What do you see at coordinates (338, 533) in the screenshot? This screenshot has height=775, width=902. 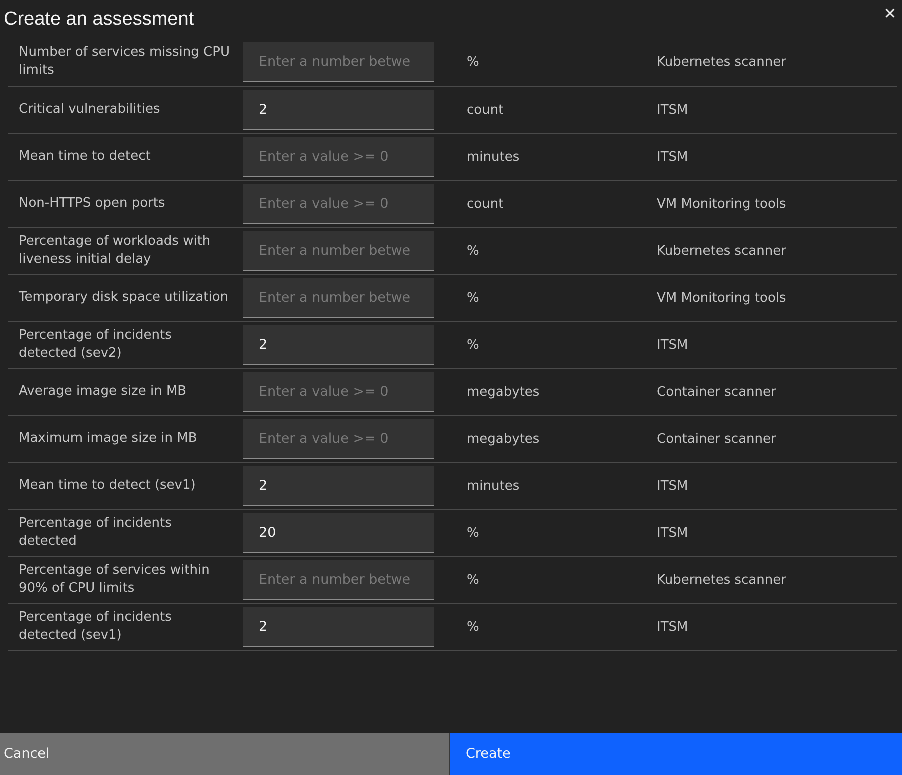 I see `input-field: 20` at bounding box center [338, 533].